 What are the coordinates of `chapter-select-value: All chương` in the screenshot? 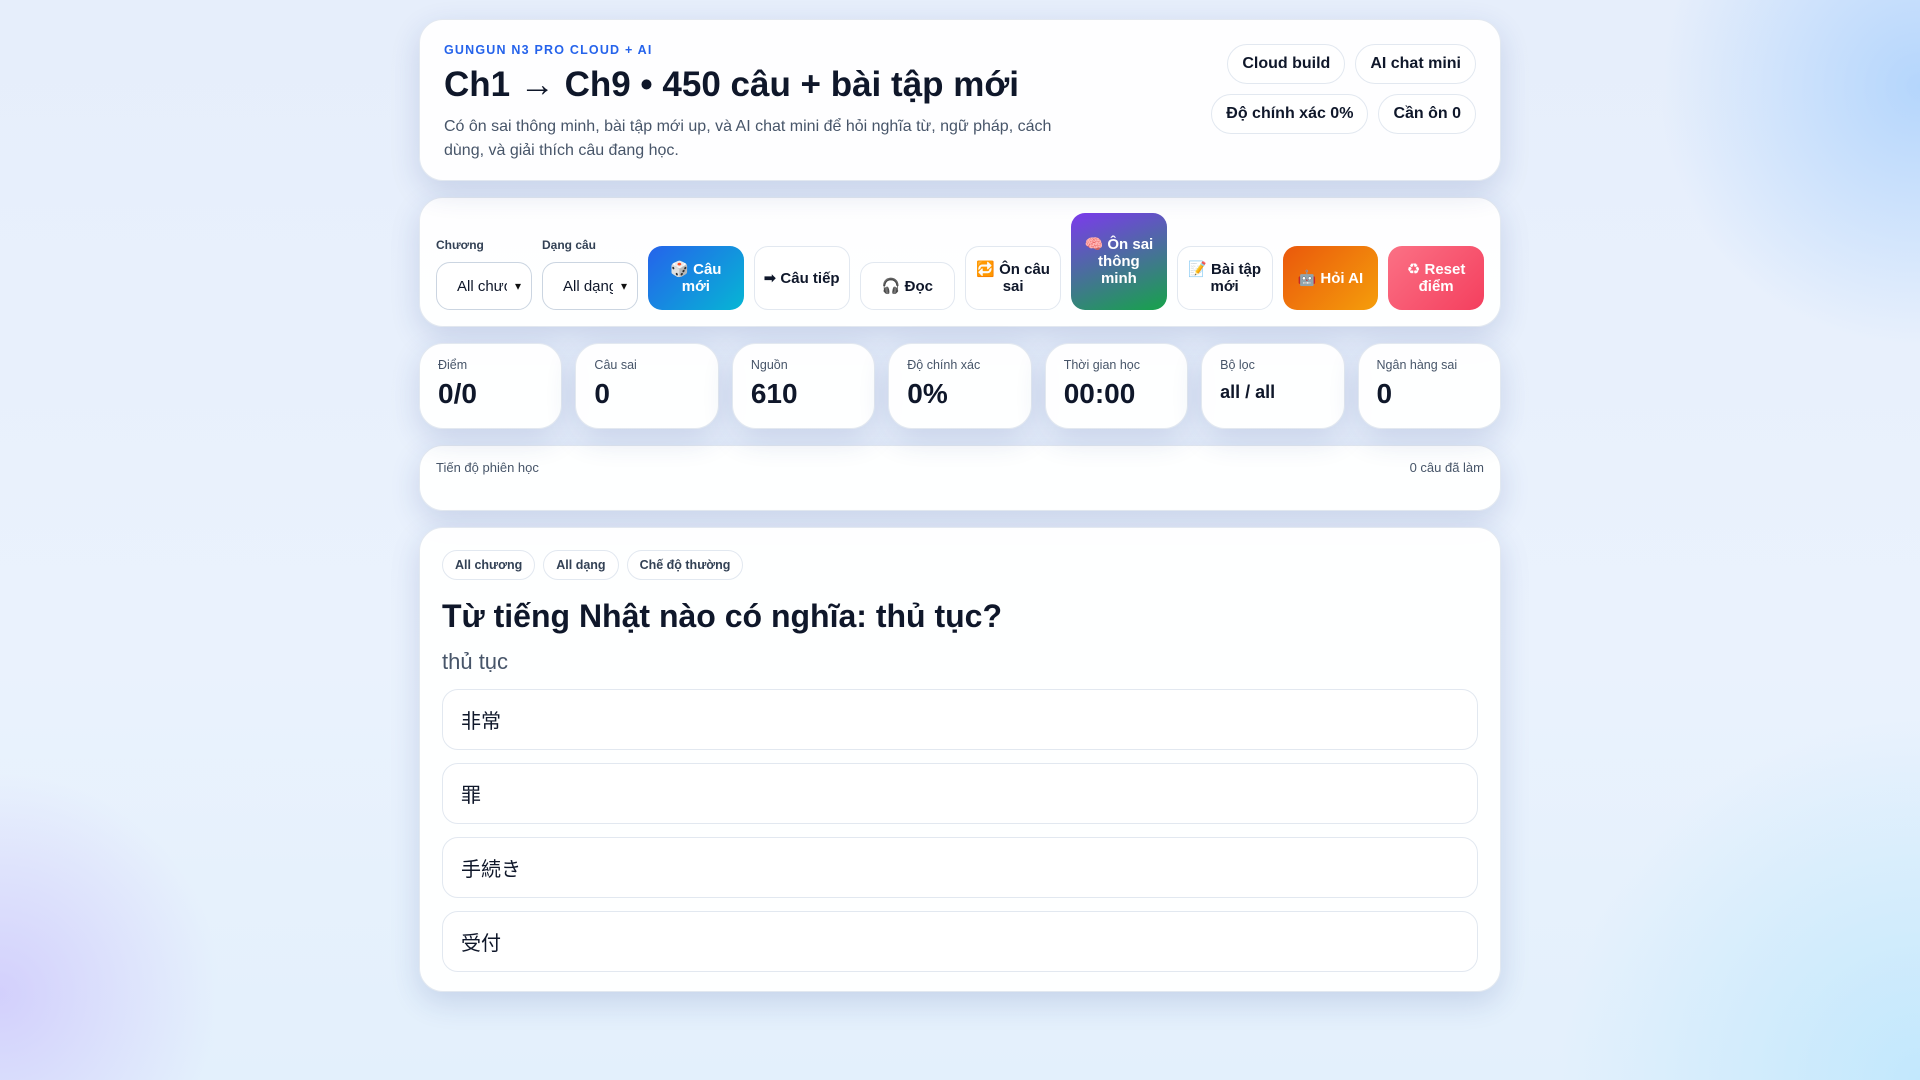 It's located at (482, 286).